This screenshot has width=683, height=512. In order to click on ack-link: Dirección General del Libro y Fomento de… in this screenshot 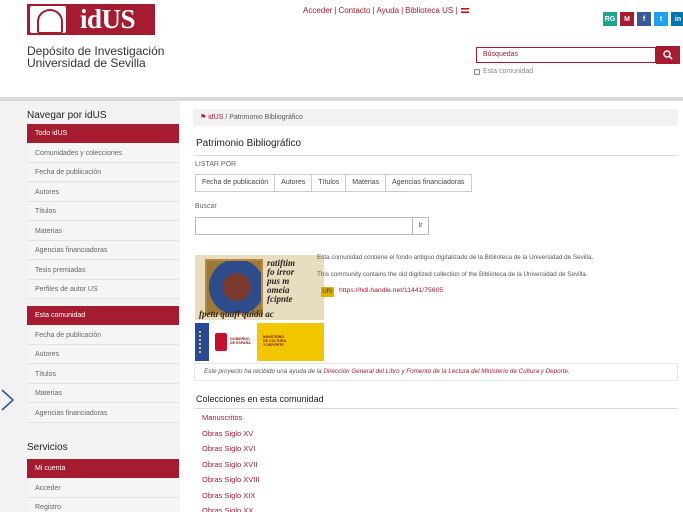, I will do `click(445, 371)`.